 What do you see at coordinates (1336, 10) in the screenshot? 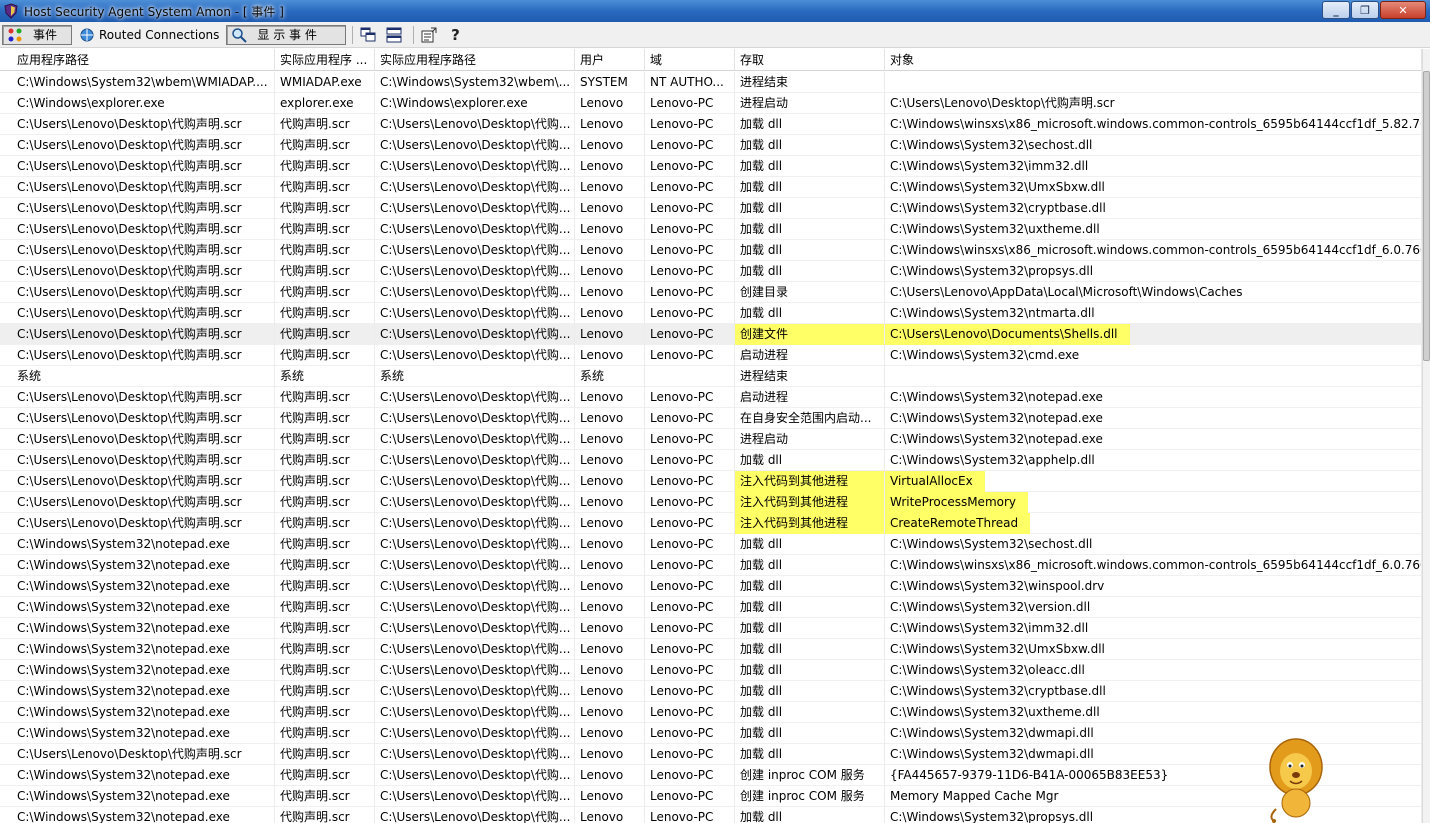
I see `minimize-button: _` at bounding box center [1336, 10].